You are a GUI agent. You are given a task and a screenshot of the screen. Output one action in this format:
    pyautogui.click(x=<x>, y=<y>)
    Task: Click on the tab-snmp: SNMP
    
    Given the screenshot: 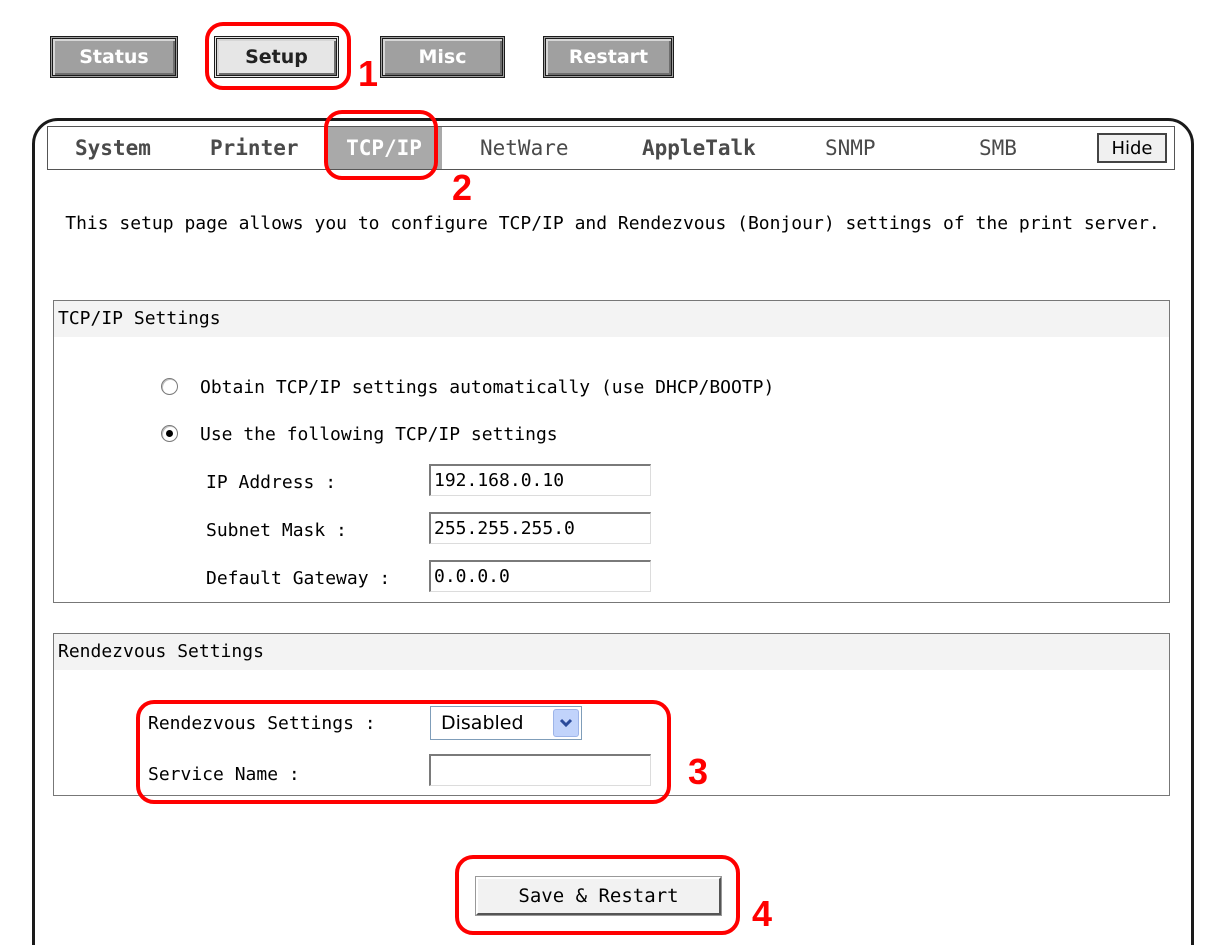 What is the action you would take?
    pyautogui.click(x=850, y=148)
    